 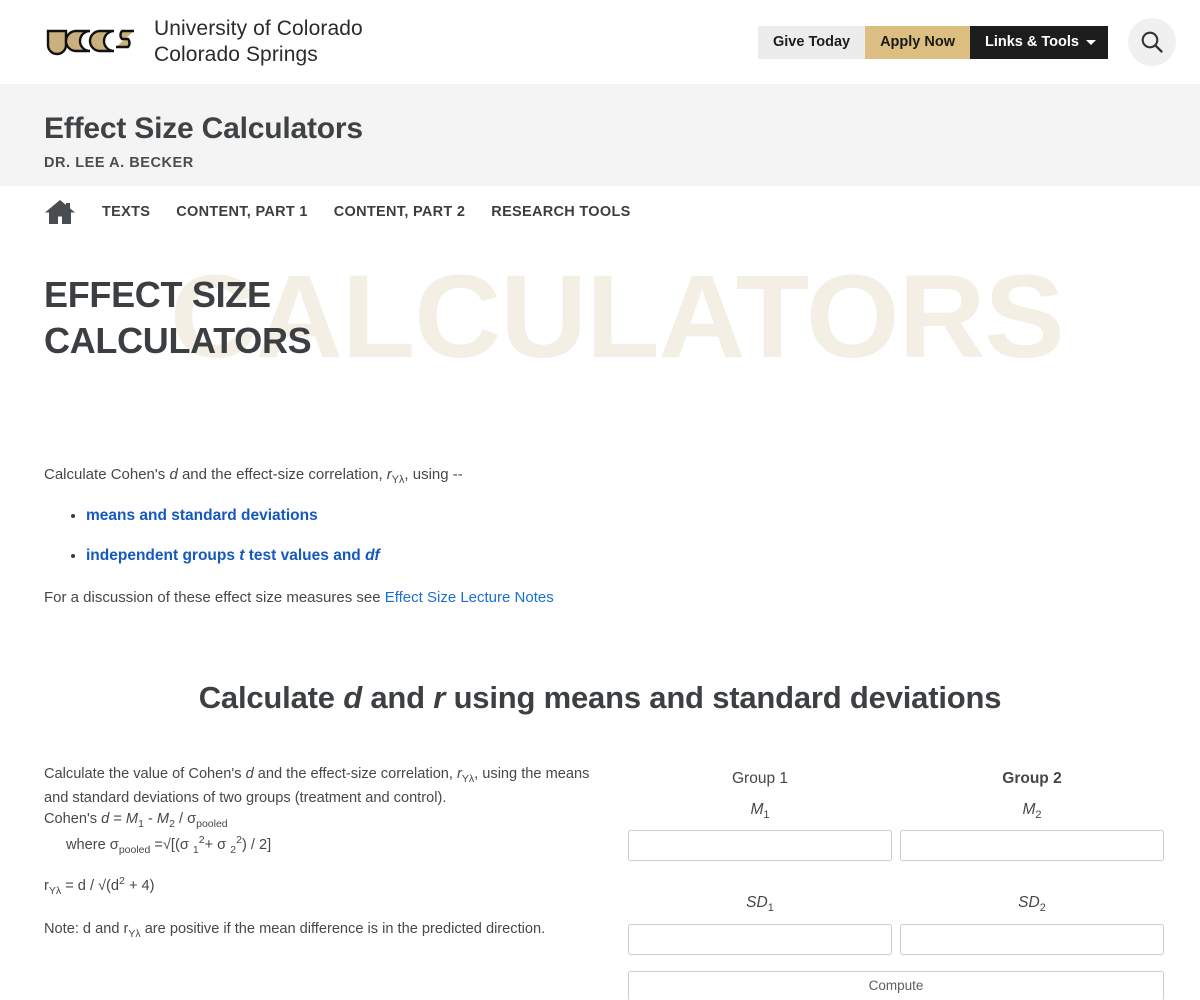 I want to click on group-2-header: Group 2, so click(x=1032, y=779).